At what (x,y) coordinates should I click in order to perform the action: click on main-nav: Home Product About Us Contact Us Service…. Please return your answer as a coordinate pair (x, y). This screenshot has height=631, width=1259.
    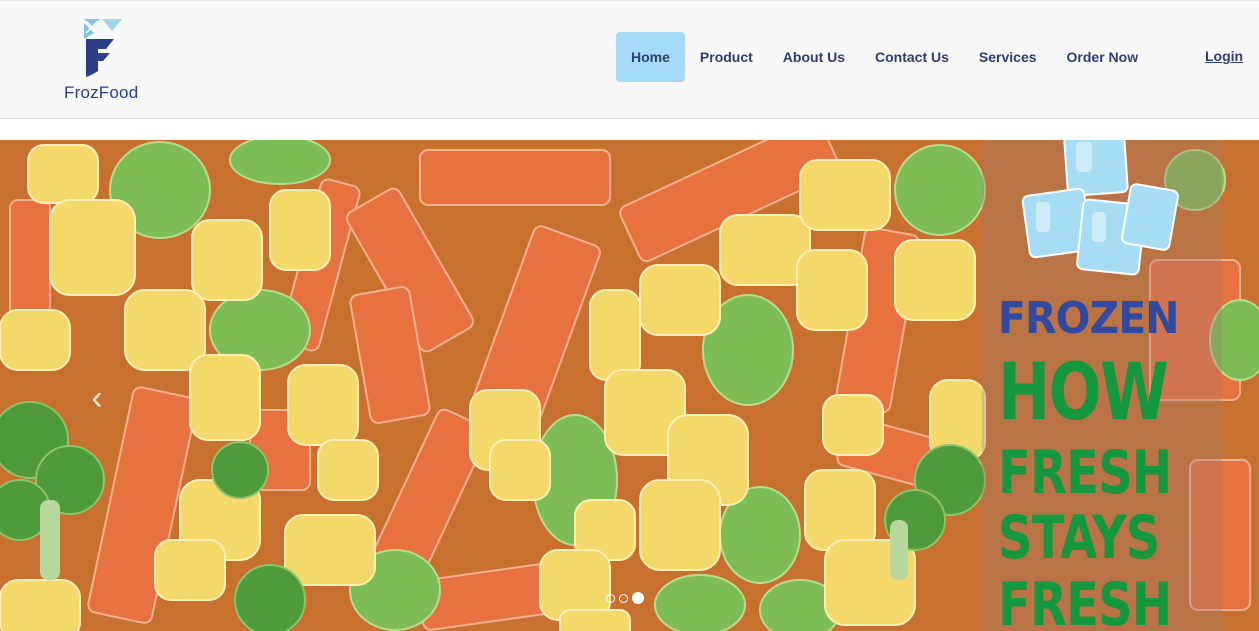
    Looking at the image, I should click on (884, 57).